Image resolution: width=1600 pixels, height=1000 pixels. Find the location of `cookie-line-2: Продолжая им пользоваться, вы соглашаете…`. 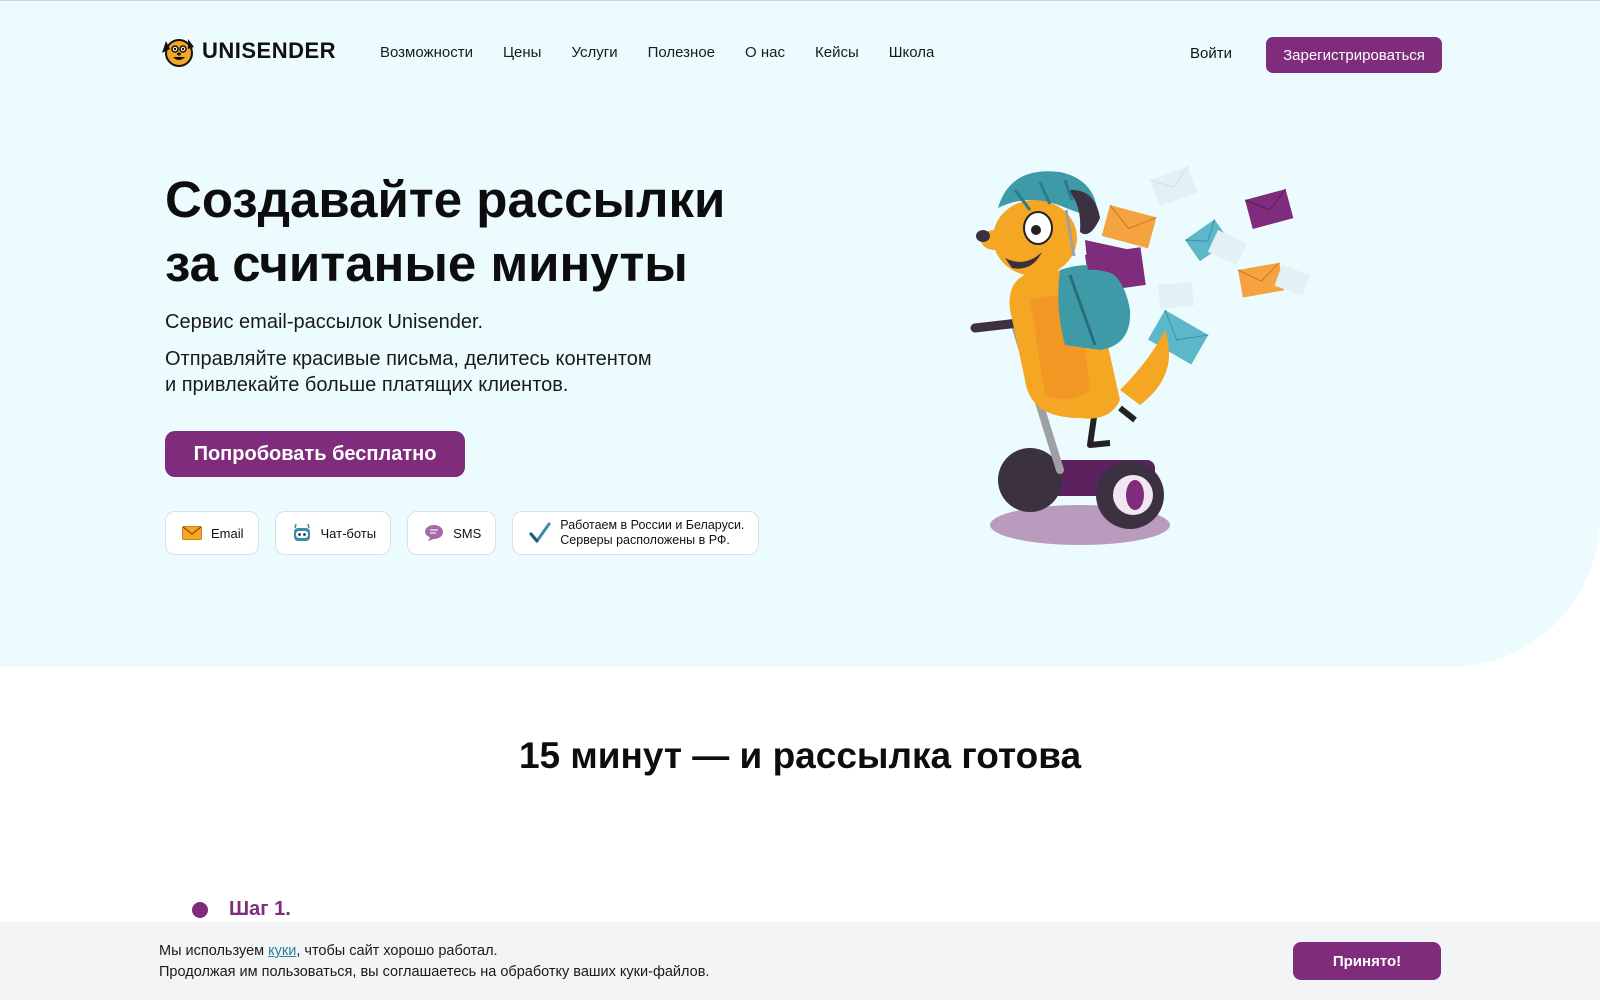

cookie-line-2: Продолжая им пользоваться, вы соглашаете… is located at coordinates (434, 972).